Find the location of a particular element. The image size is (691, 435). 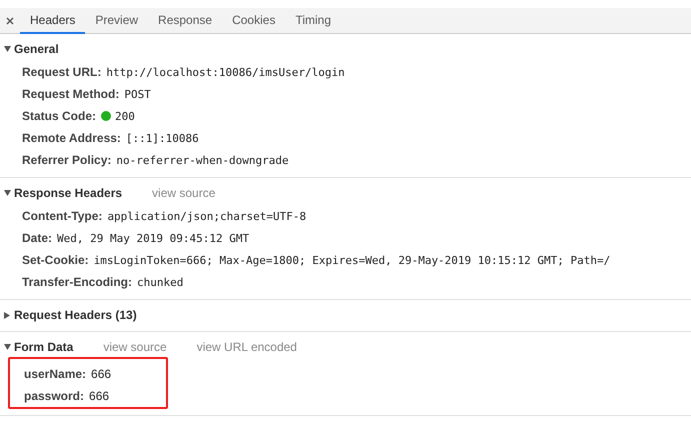

tab: Timing is located at coordinates (313, 21).